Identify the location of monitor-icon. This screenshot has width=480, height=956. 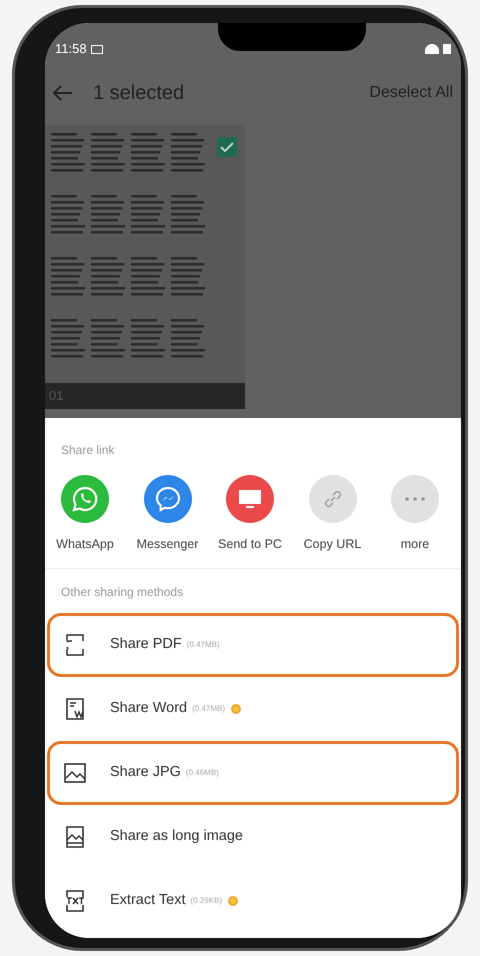
(250, 499).